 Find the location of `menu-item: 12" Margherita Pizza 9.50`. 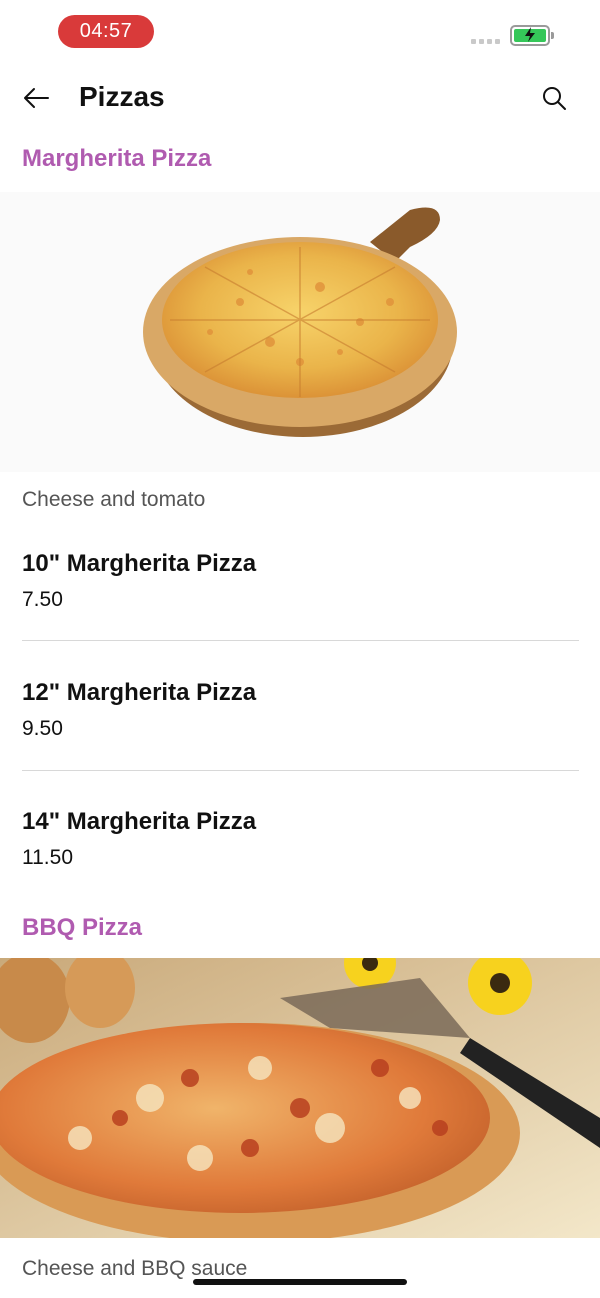

menu-item: 12" Margherita Pizza 9.50 is located at coordinates (300, 710).